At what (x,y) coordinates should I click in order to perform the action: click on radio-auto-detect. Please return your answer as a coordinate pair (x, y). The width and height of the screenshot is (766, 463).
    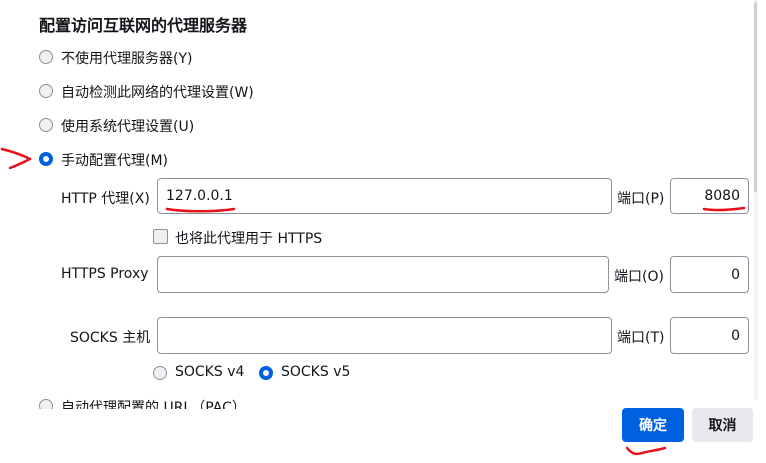
    Looking at the image, I should click on (46, 91).